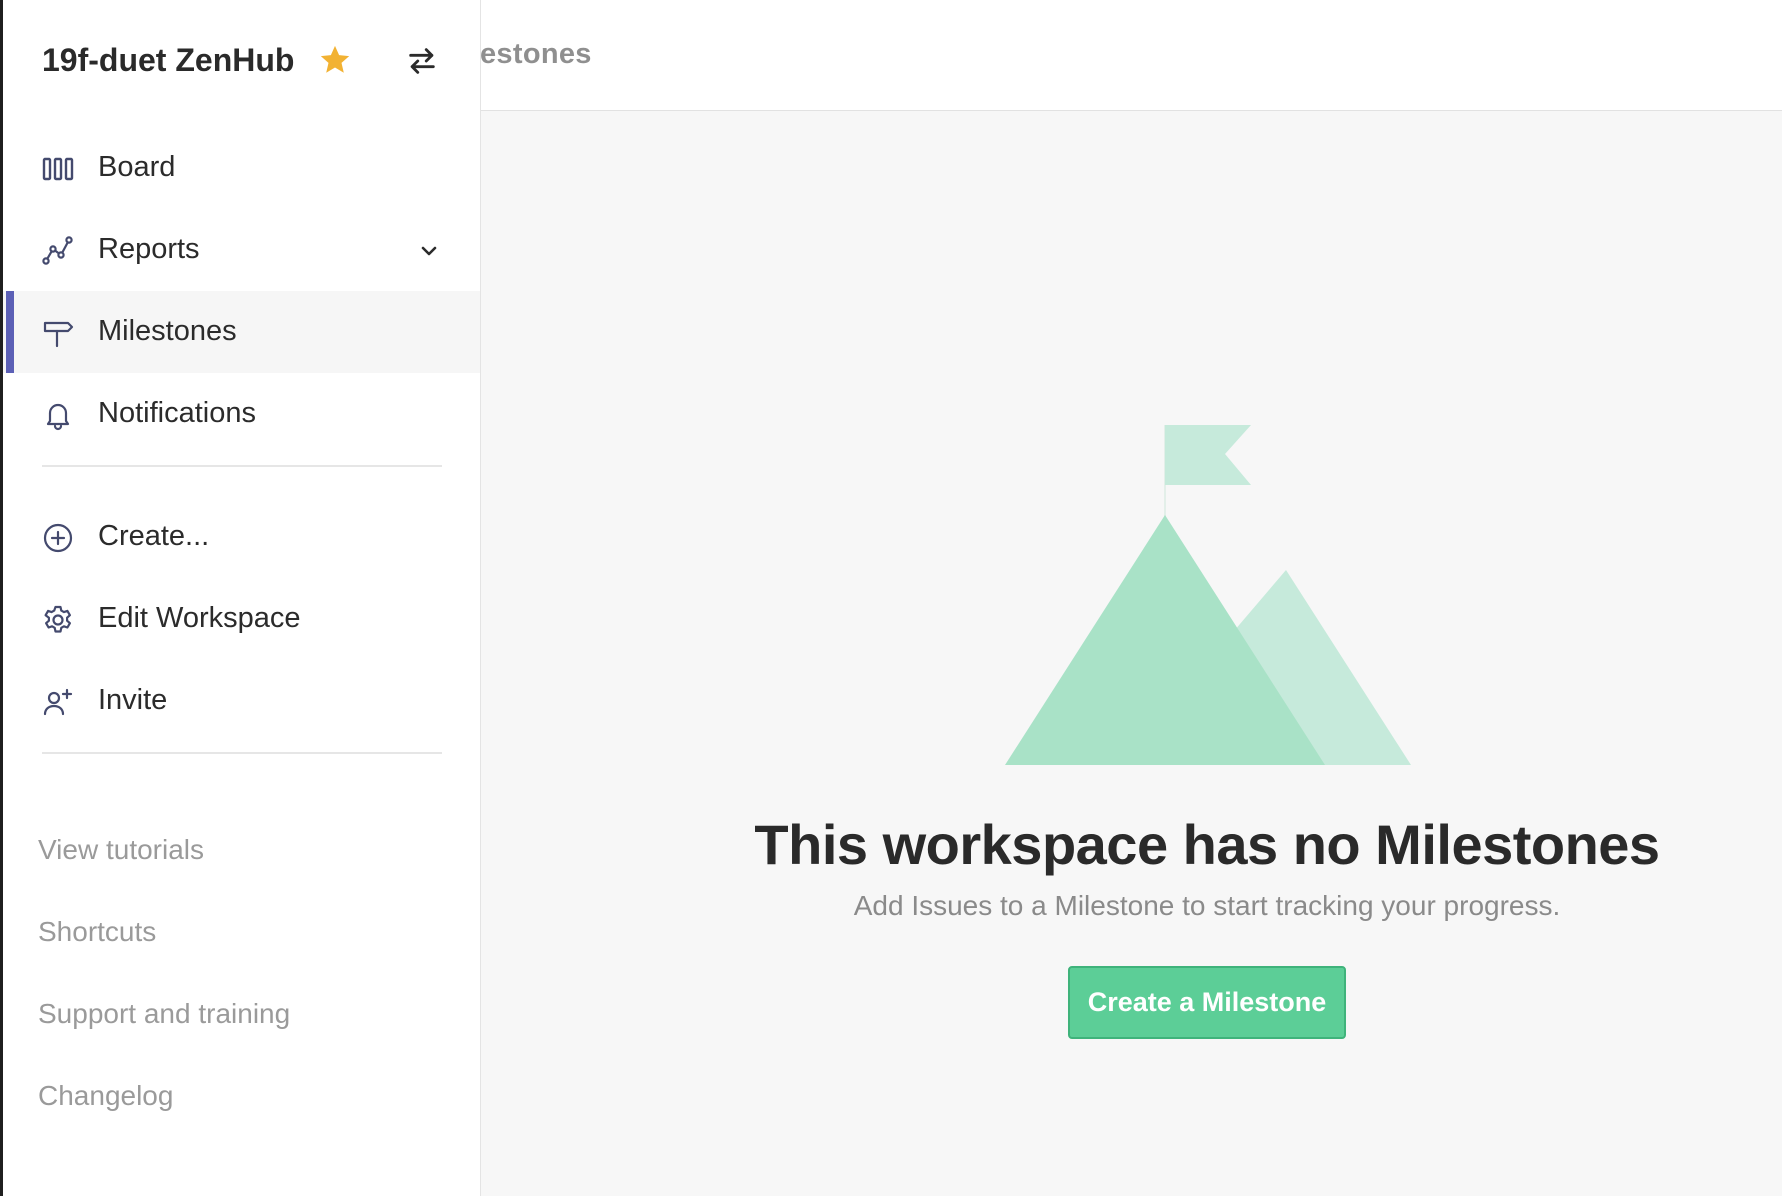 The height and width of the screenshot is (1196, 1782). I want to click on reports-chart-icon, so click(57, 250).